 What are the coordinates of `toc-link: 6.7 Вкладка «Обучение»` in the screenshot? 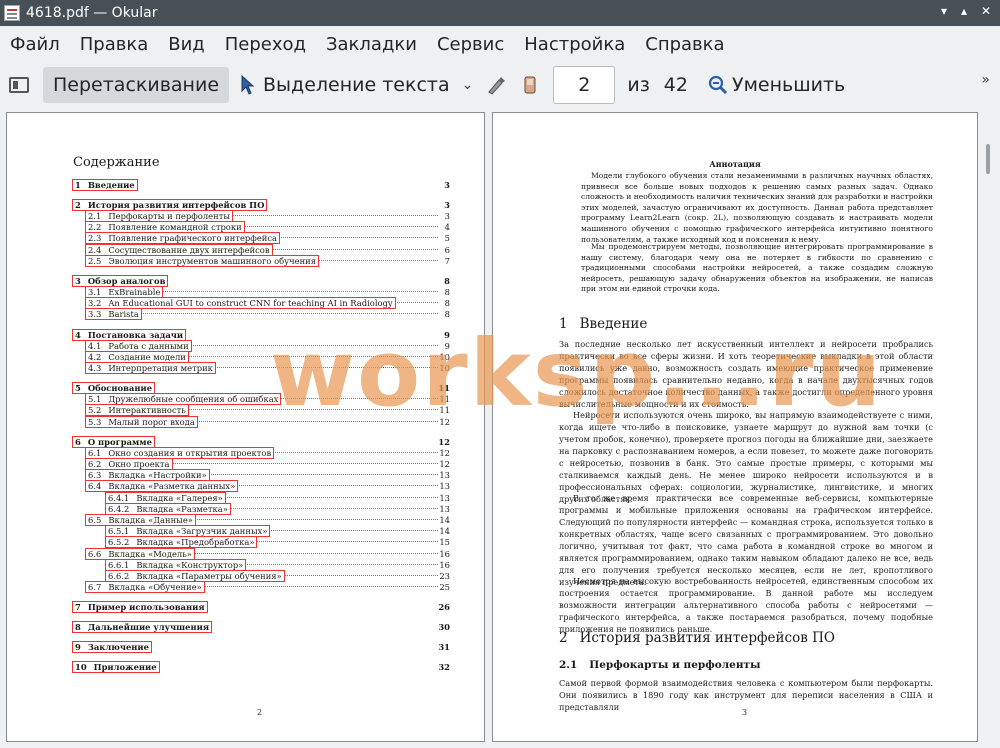 It's located at (145, 587).